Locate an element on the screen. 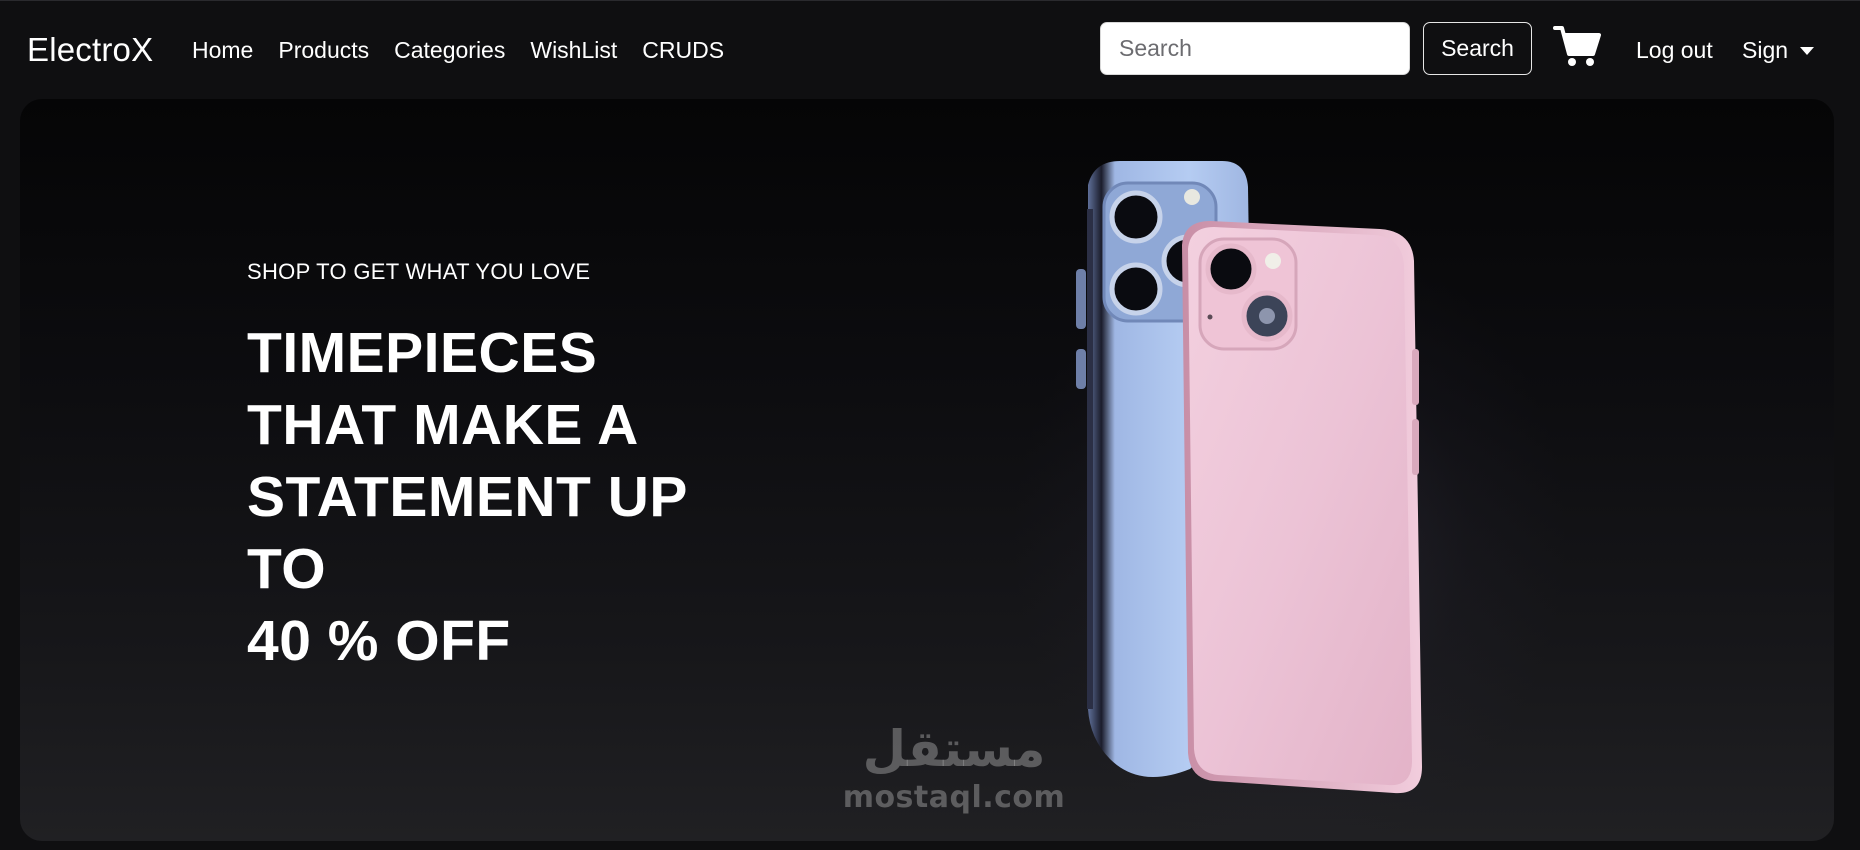 This screenshot has height=850, width=1860. headline-line: TO is located at coordinates (287, 569).